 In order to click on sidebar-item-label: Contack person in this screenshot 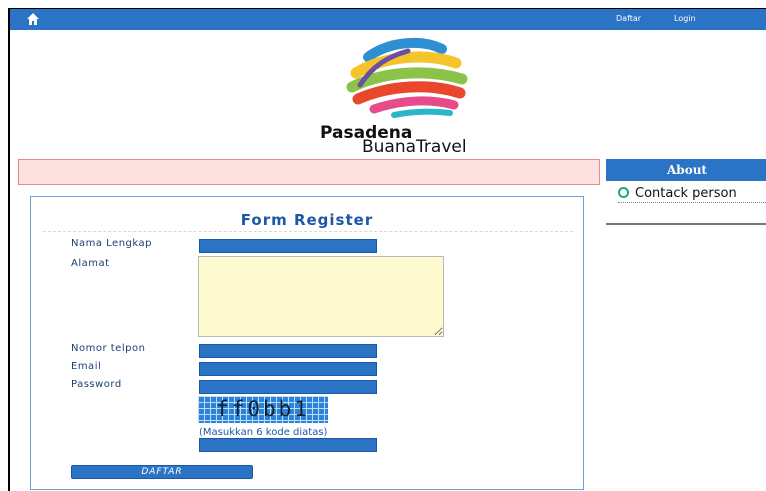, I will do `click(686, 193)`.